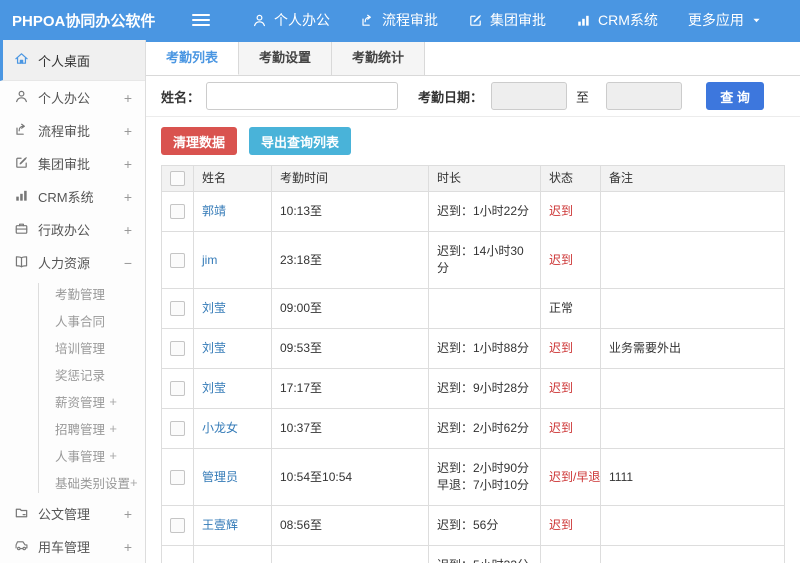  I want to click on sidebar-item-briefcase: 行政办公 +, so click(72, 229).